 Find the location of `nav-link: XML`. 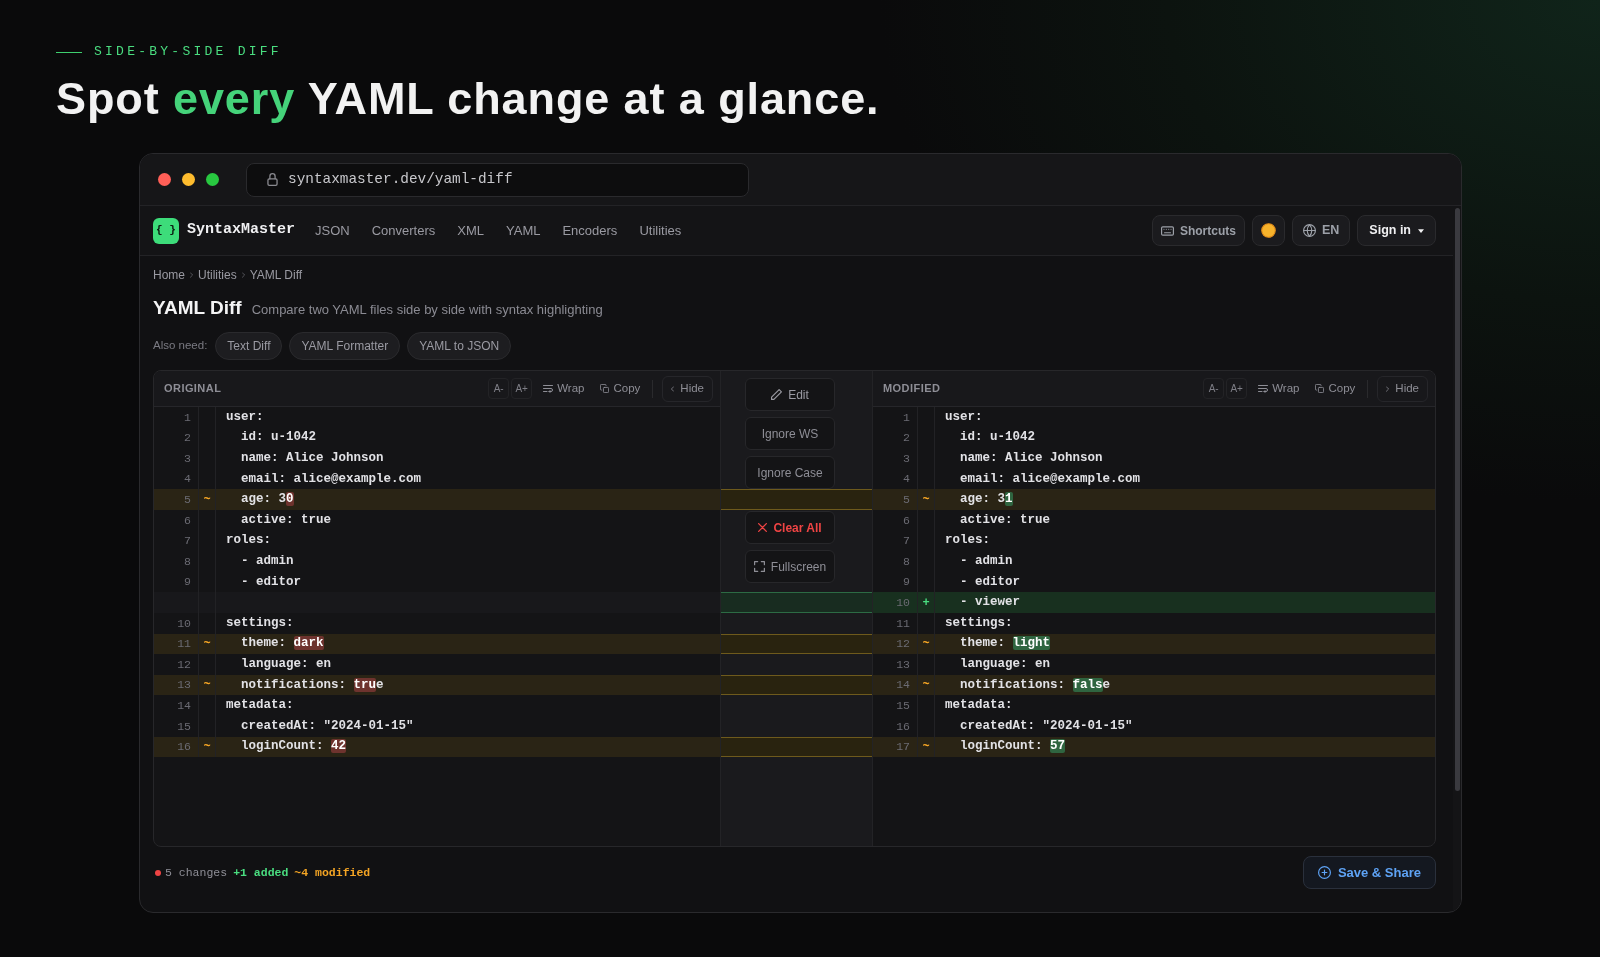

nav-link: XML is located at coordinates (470, 230).